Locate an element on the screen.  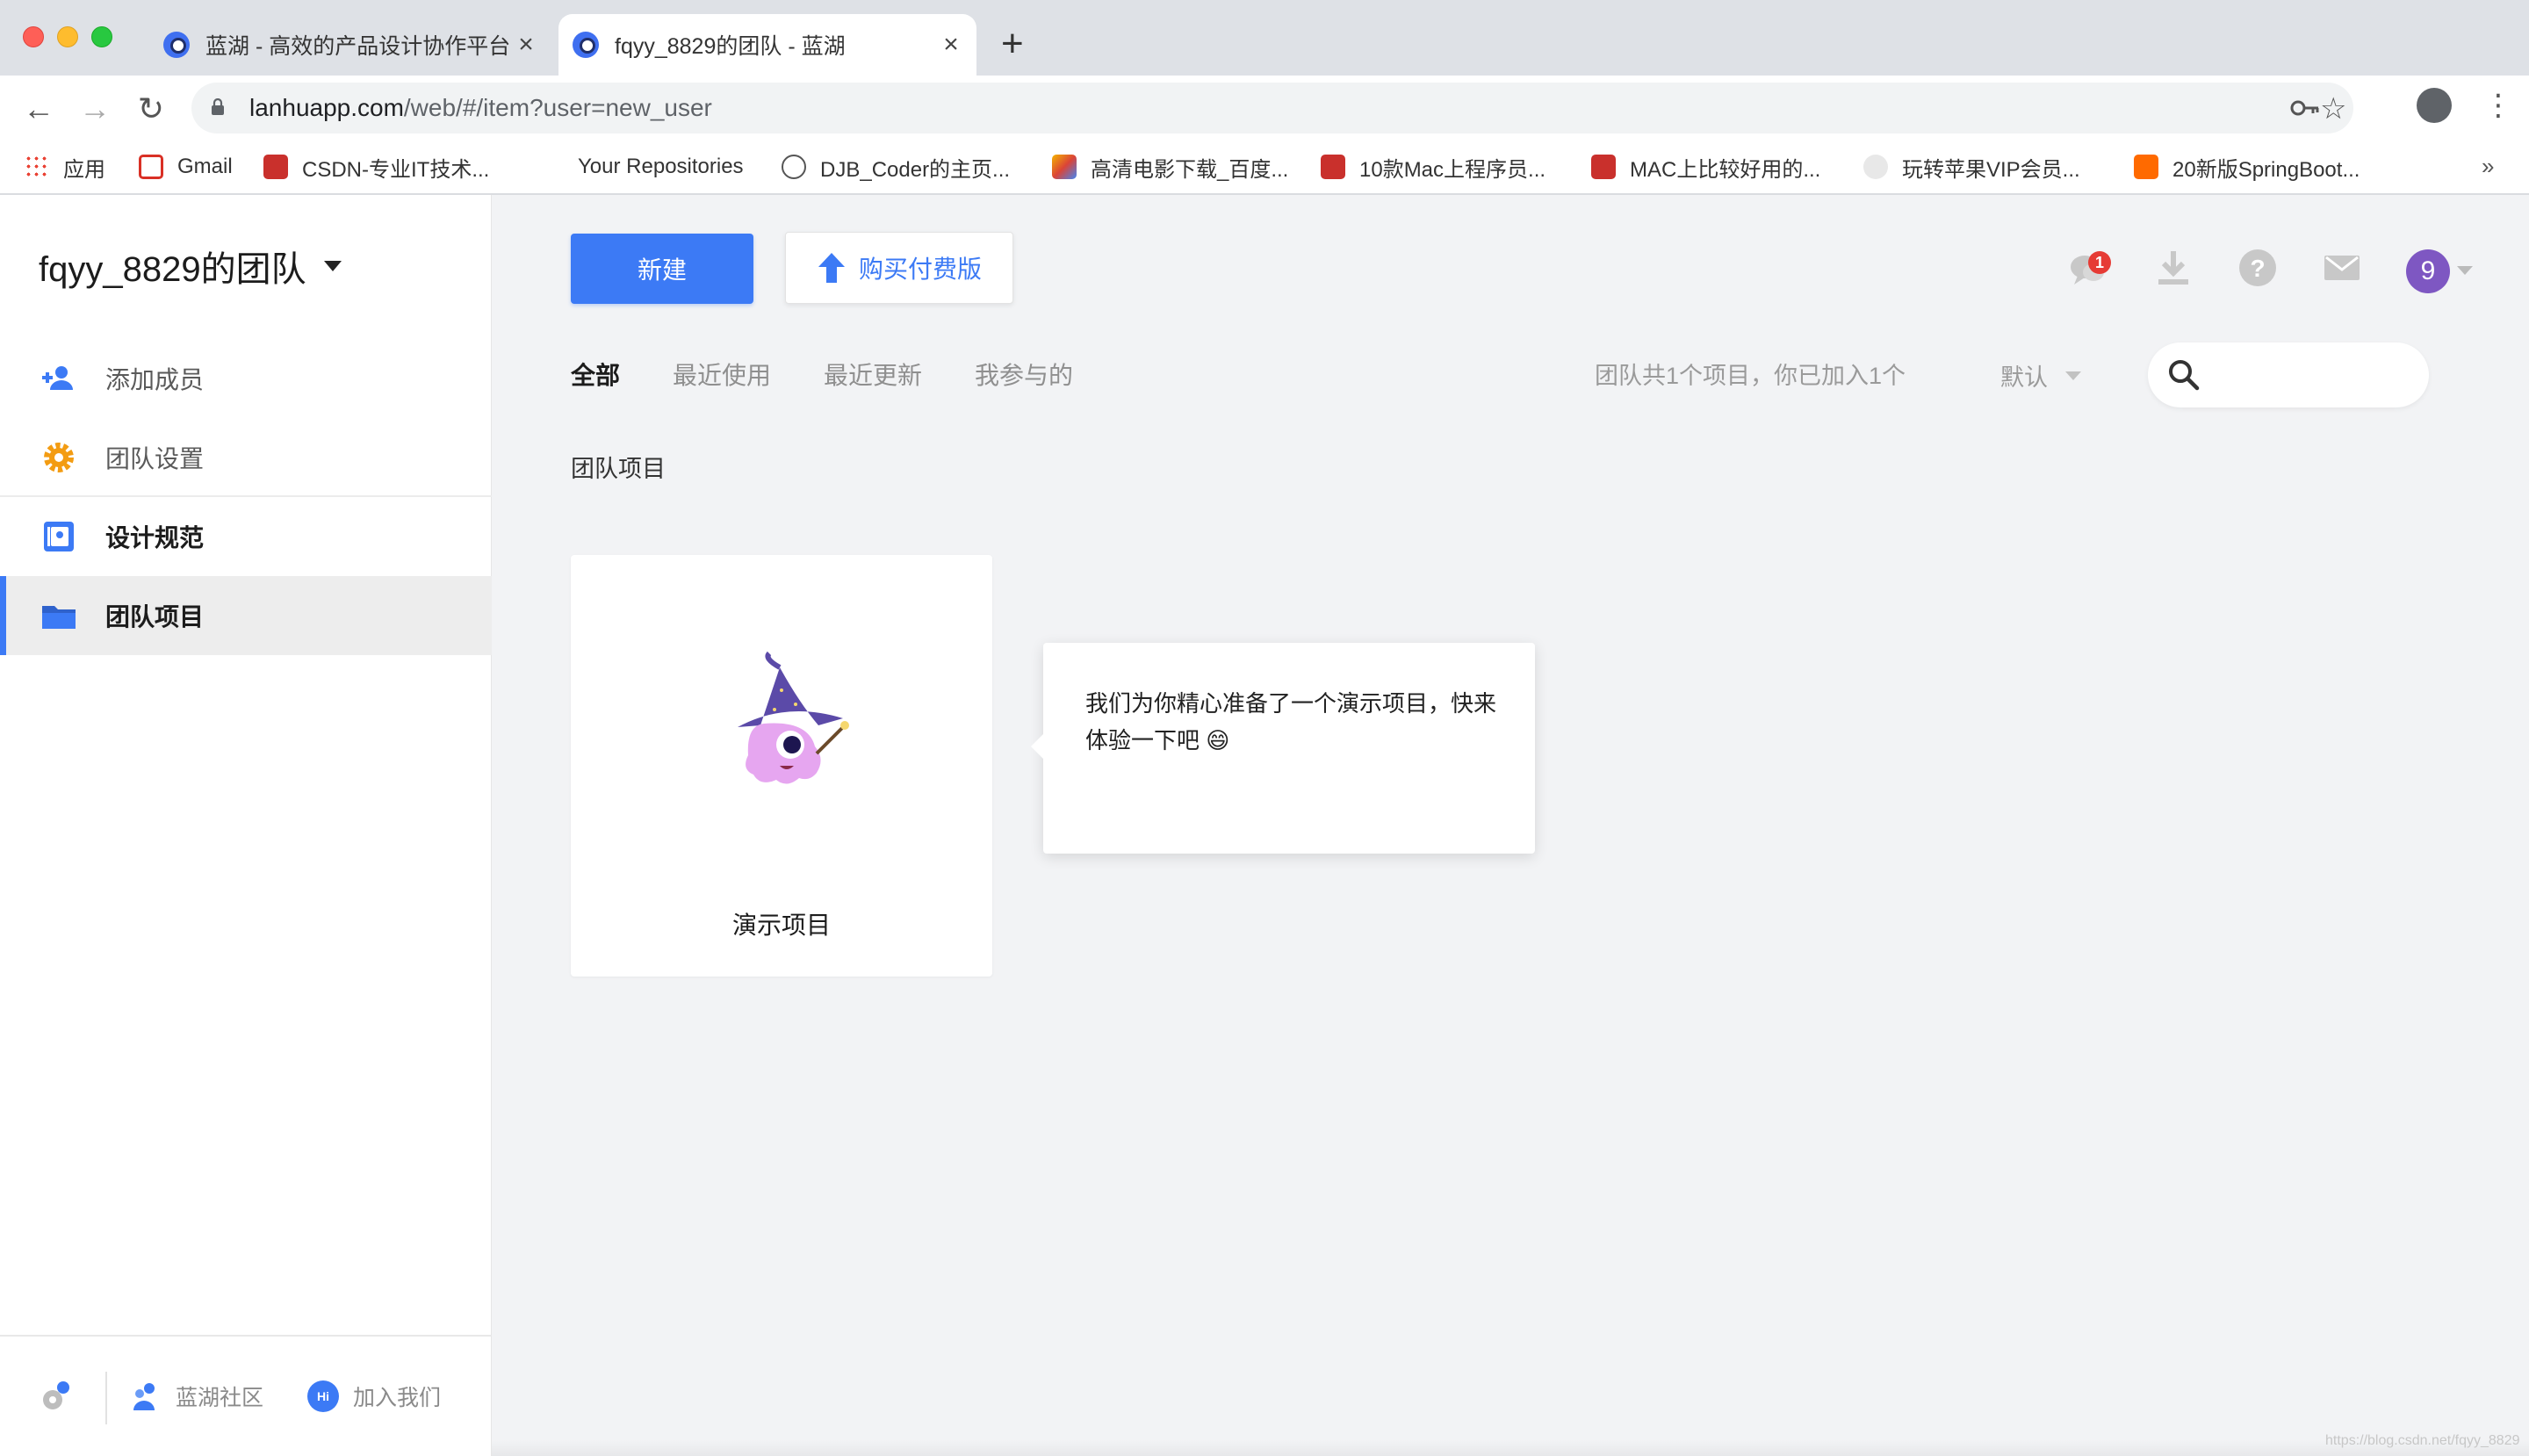
buy-premium-button: 购买付费版 is located at coordinates (899, 268).